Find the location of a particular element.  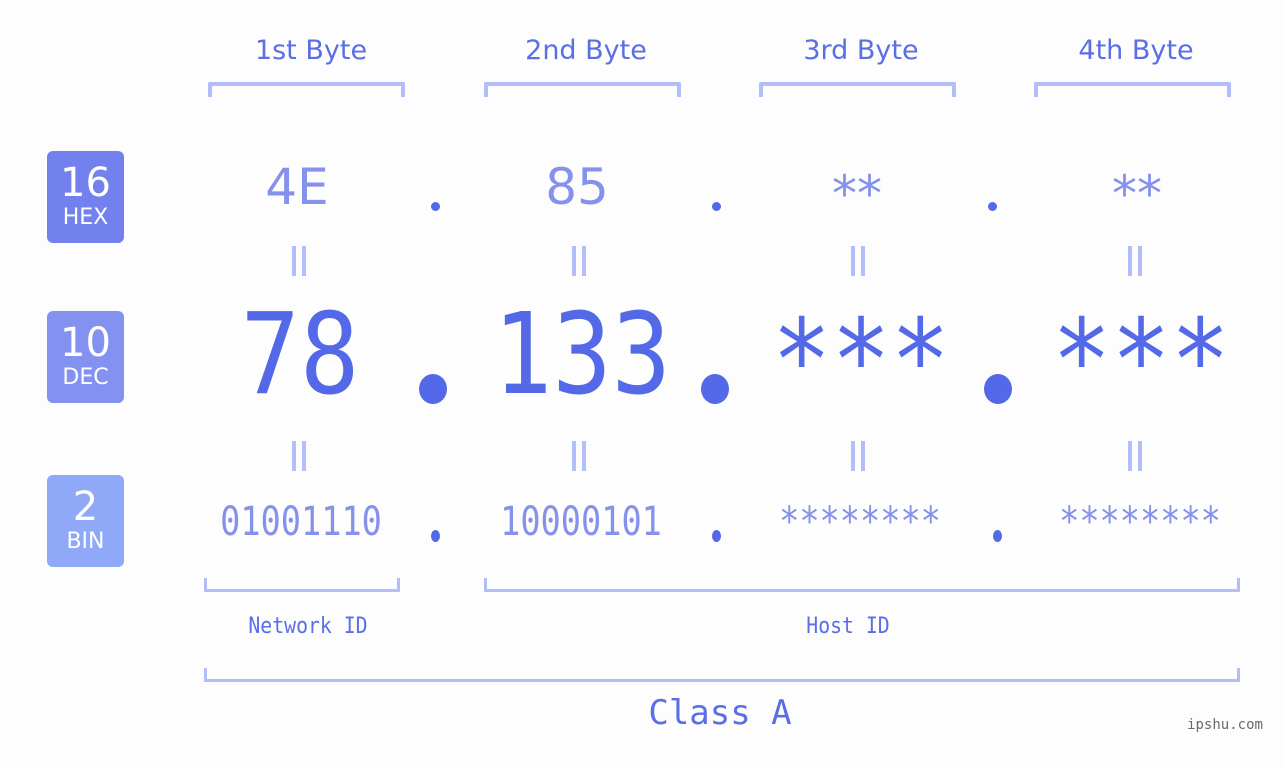

class-label: Class A is located at coordinates (720, 713).